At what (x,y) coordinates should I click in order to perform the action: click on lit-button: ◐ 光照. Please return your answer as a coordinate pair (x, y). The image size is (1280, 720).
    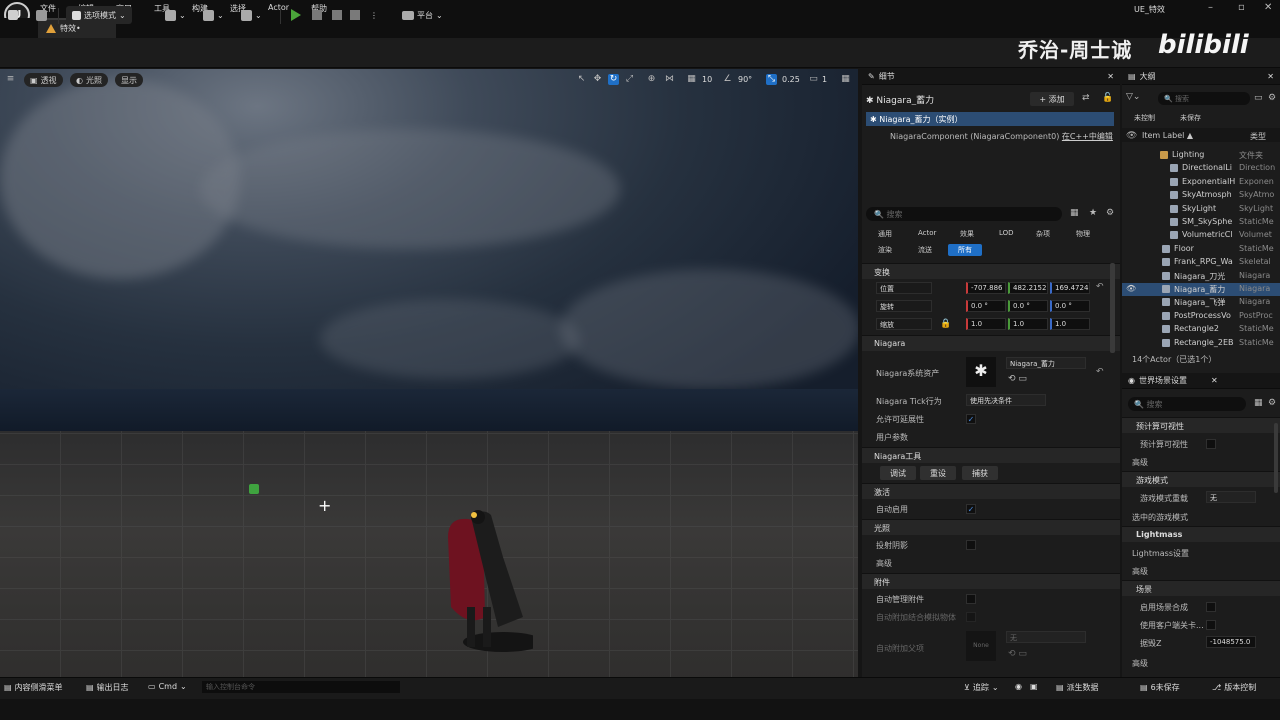
    Looking at the image, I should click on (89, 80).